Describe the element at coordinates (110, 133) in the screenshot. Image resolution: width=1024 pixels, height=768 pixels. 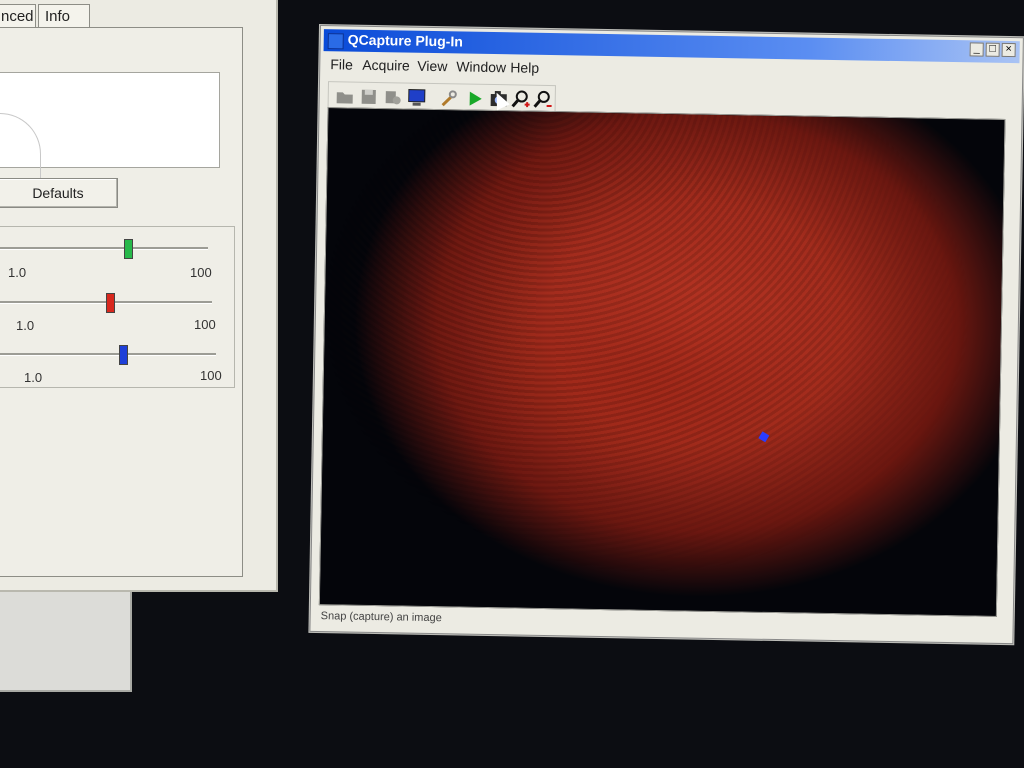
I see `histogram-preview` at that location.